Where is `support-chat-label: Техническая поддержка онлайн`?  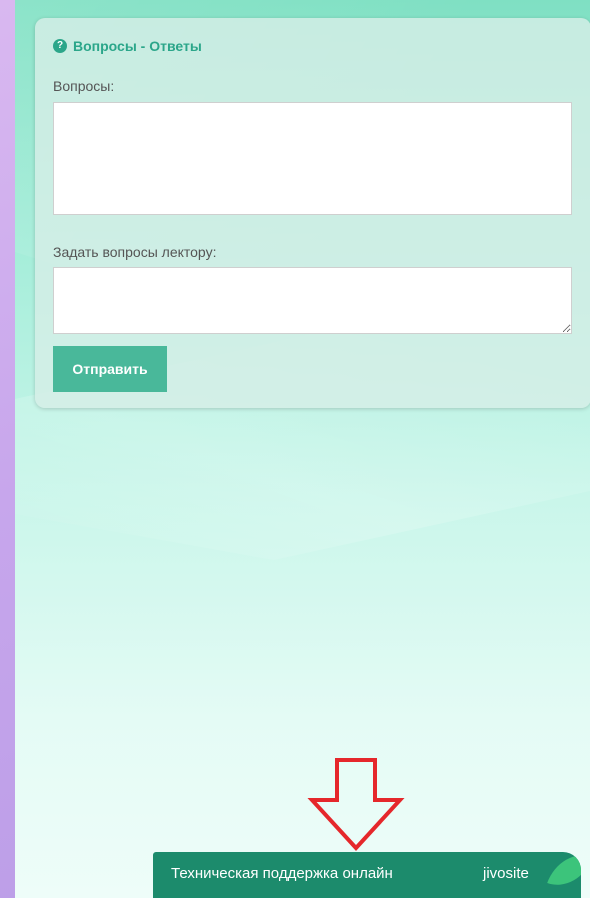 support-chat-label: Техническая поддержка онлайн is located at coordinates (282, 873).